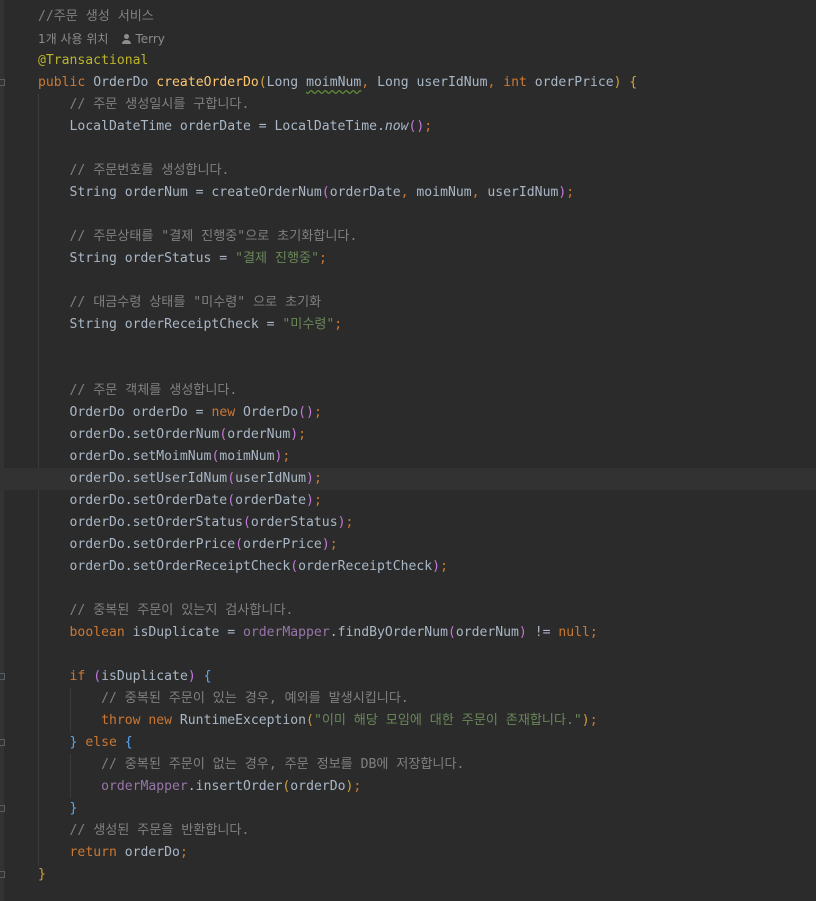 The image size is (816, 901). I want to click on comment: // 주문상태를 "결제 진행중"으로 초기화합니다., so click(213, 236).